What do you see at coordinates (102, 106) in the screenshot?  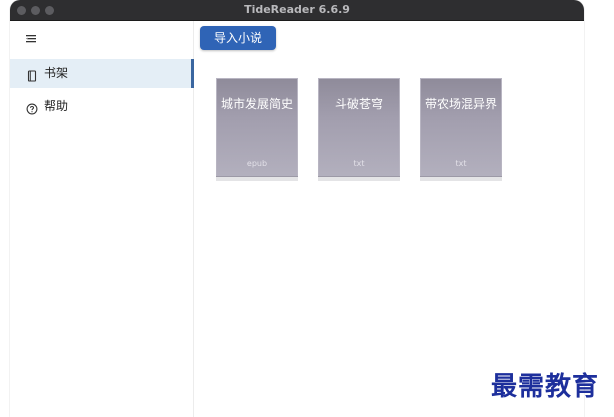 I see `sidebar-item-help: 帮助` at bounding box center [102, 106].